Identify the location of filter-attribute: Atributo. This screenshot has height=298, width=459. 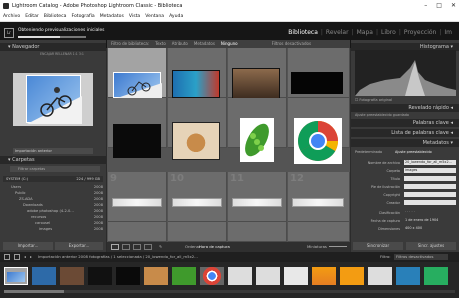
(180, 44).